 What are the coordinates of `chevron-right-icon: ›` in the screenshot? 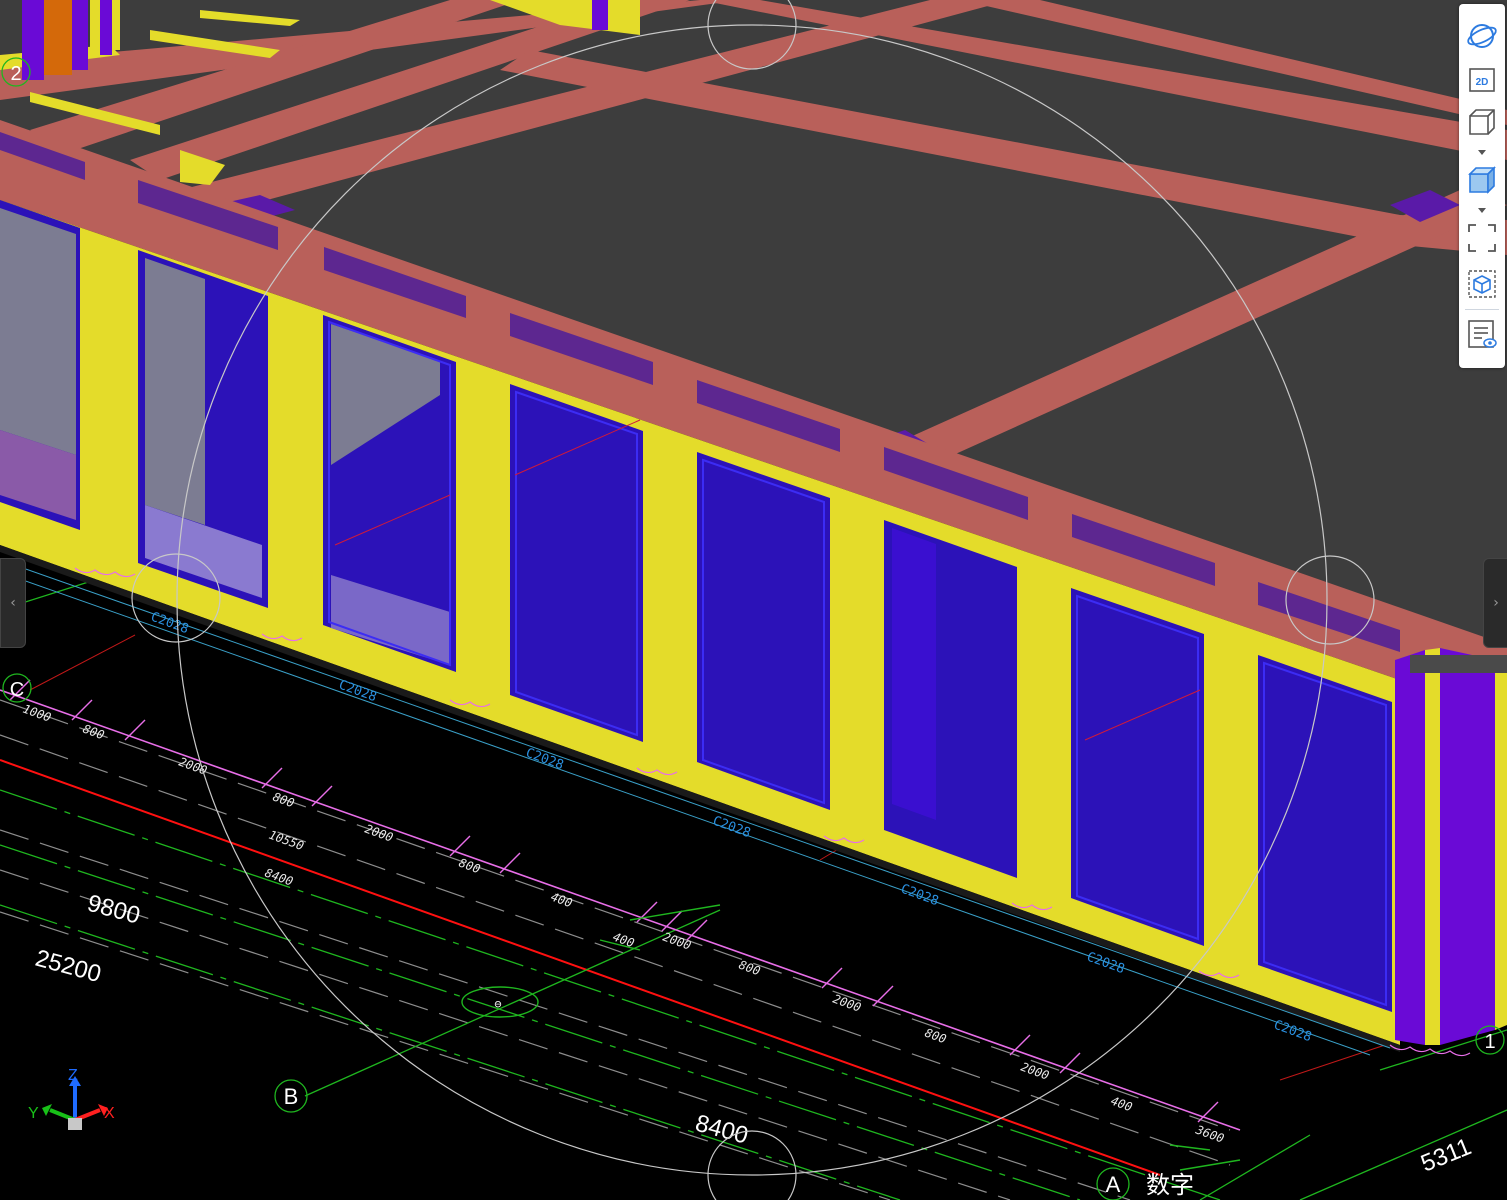 It's located at (1496, 603).